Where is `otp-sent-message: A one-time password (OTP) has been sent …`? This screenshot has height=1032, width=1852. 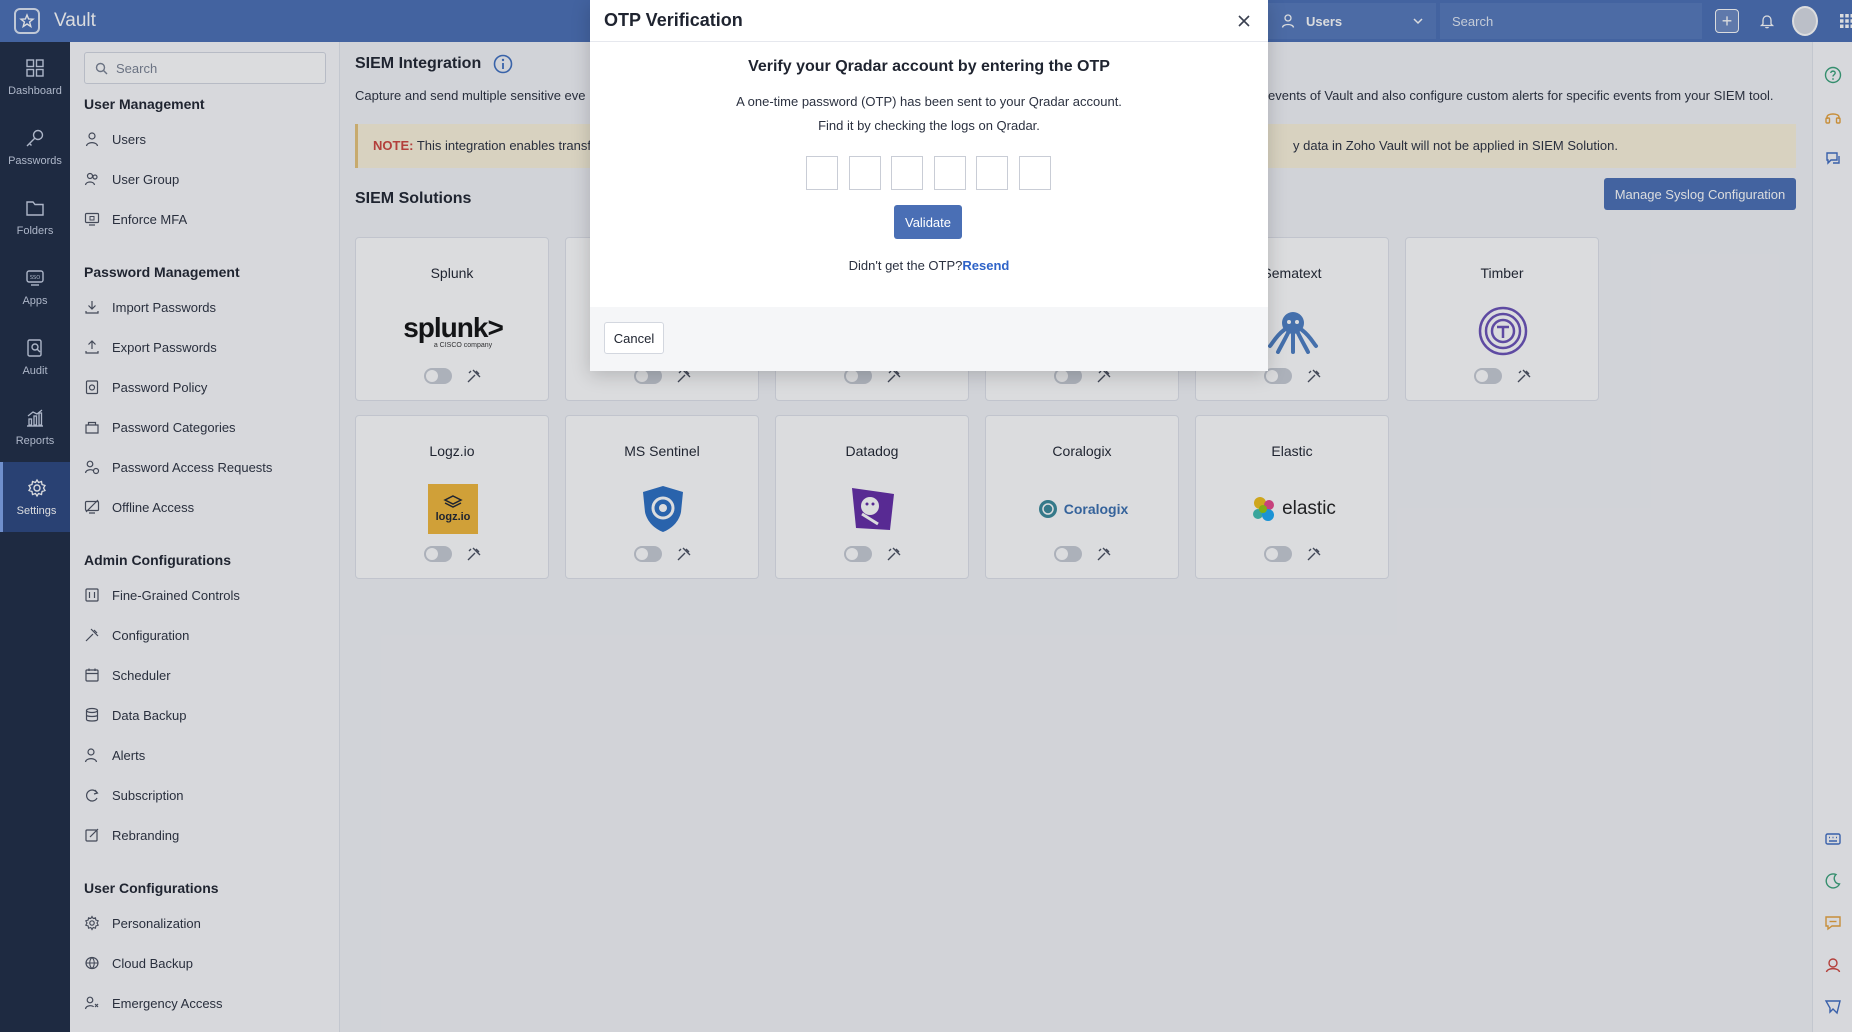
otp-sent-message: A one-time password (OTP) has been sent … is located at coordinates (929, 101).